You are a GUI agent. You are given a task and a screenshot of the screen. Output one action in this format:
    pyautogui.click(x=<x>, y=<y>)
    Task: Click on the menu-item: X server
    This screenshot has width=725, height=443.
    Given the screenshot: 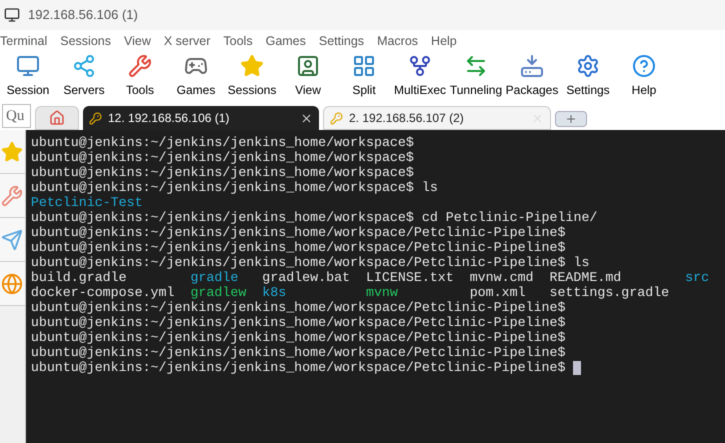 What is the action you would take?
    pyautogui.click(x=187, y=41)
    